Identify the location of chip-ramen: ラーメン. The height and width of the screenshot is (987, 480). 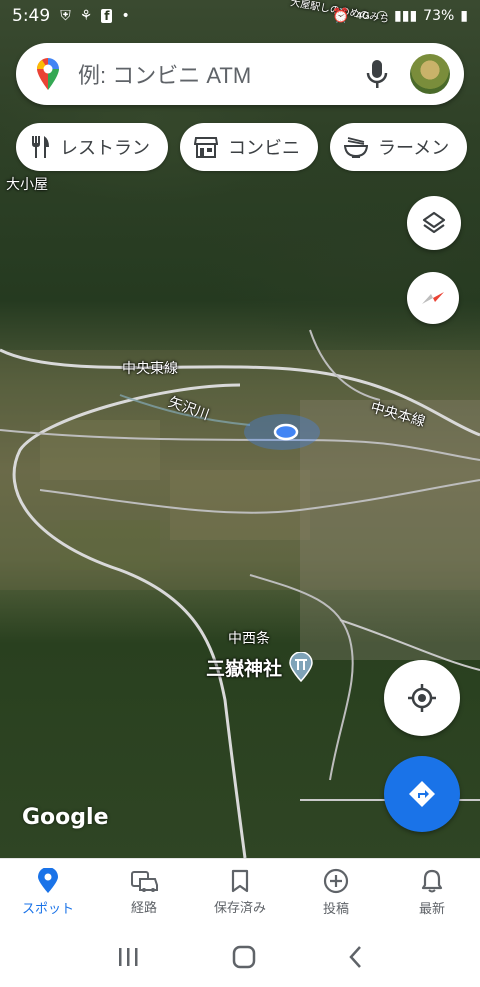
(399, 147).